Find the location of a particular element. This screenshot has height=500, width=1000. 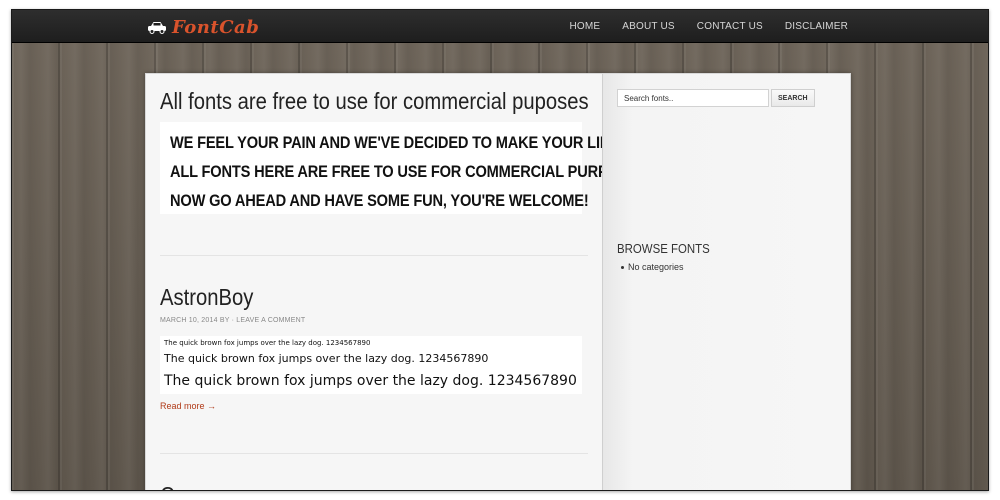

category-label: No categories is located at coordinates (656, 267).